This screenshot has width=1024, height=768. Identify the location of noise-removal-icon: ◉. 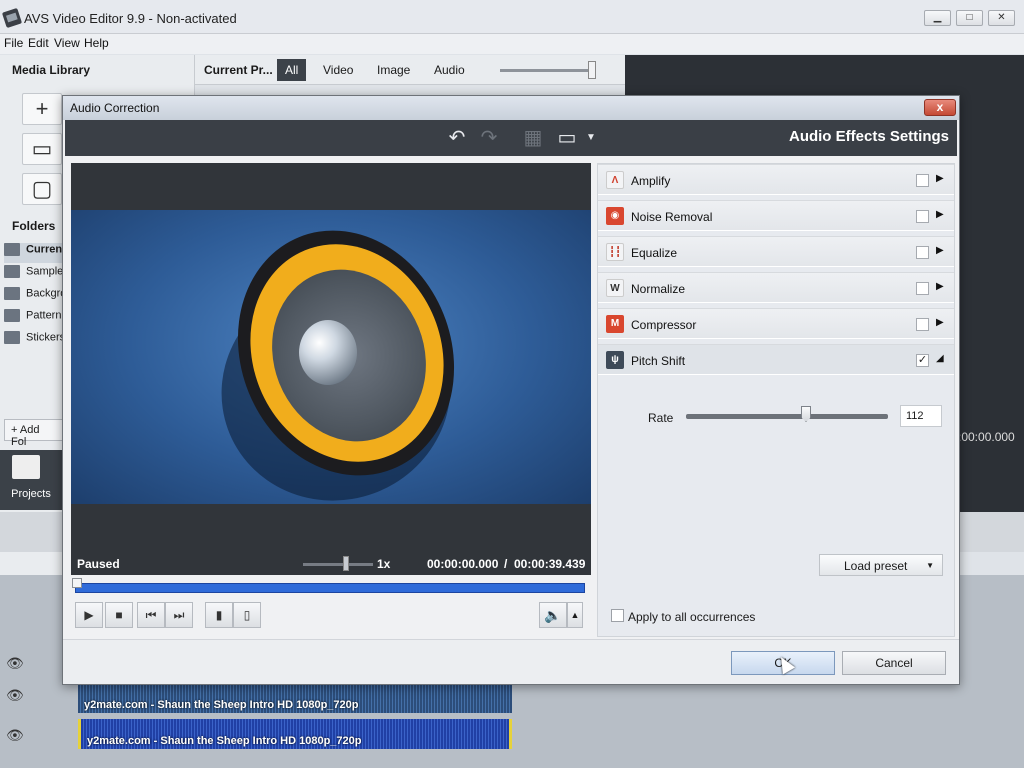
(615, 216).